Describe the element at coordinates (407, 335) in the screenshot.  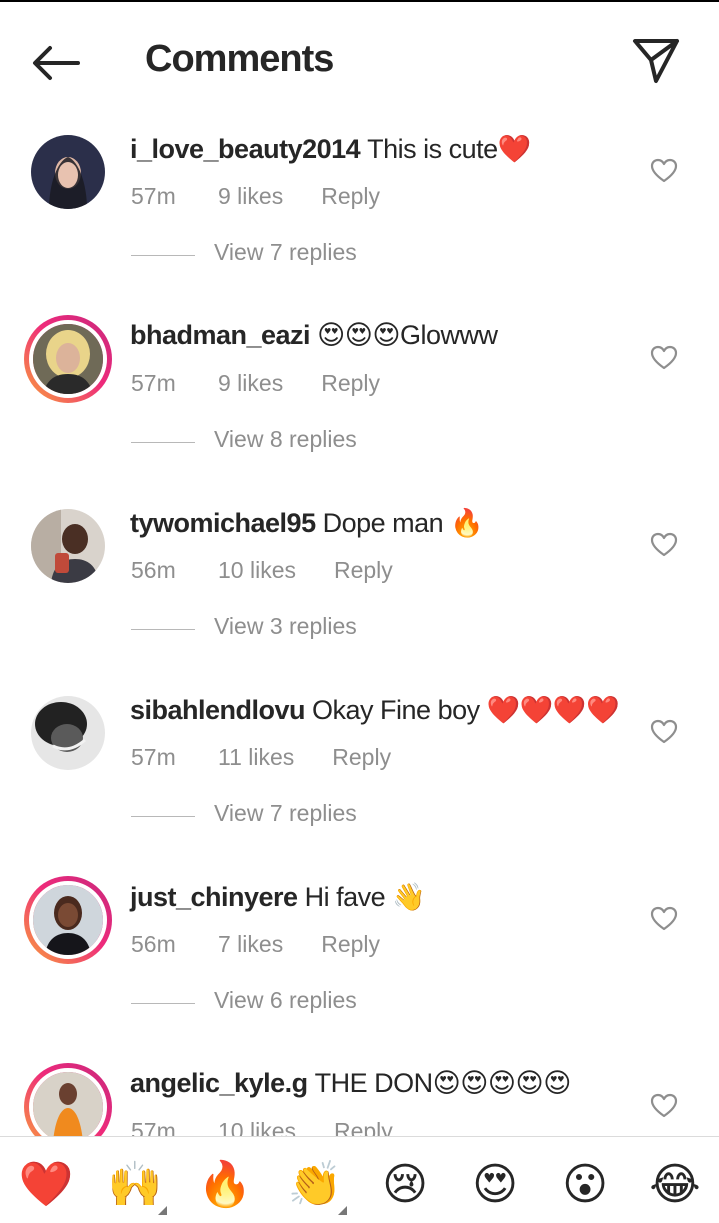
I see `comment-text: 😍😍😍Glowww` at that location.